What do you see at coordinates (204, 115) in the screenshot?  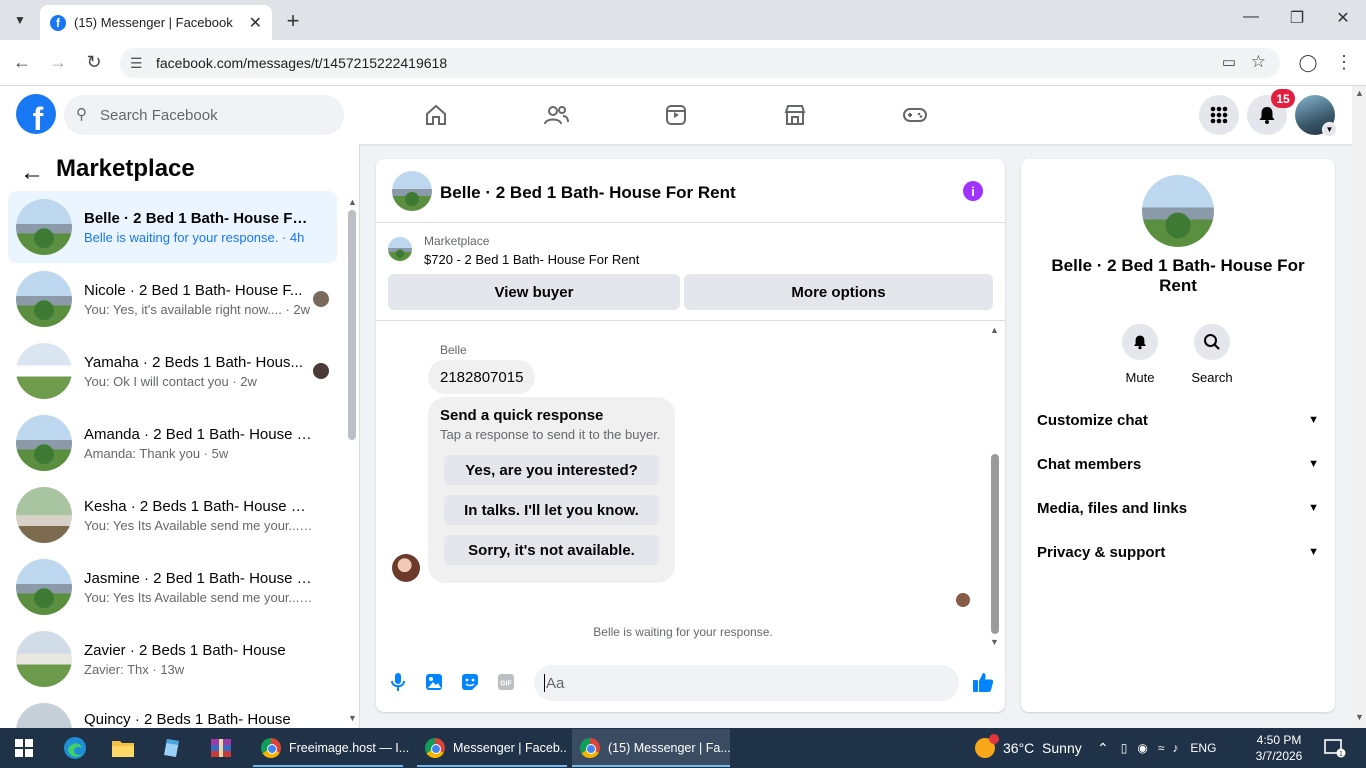 I see `facebook-search-input: ⚲ Search Facebook` at bounding box center [204, 115].